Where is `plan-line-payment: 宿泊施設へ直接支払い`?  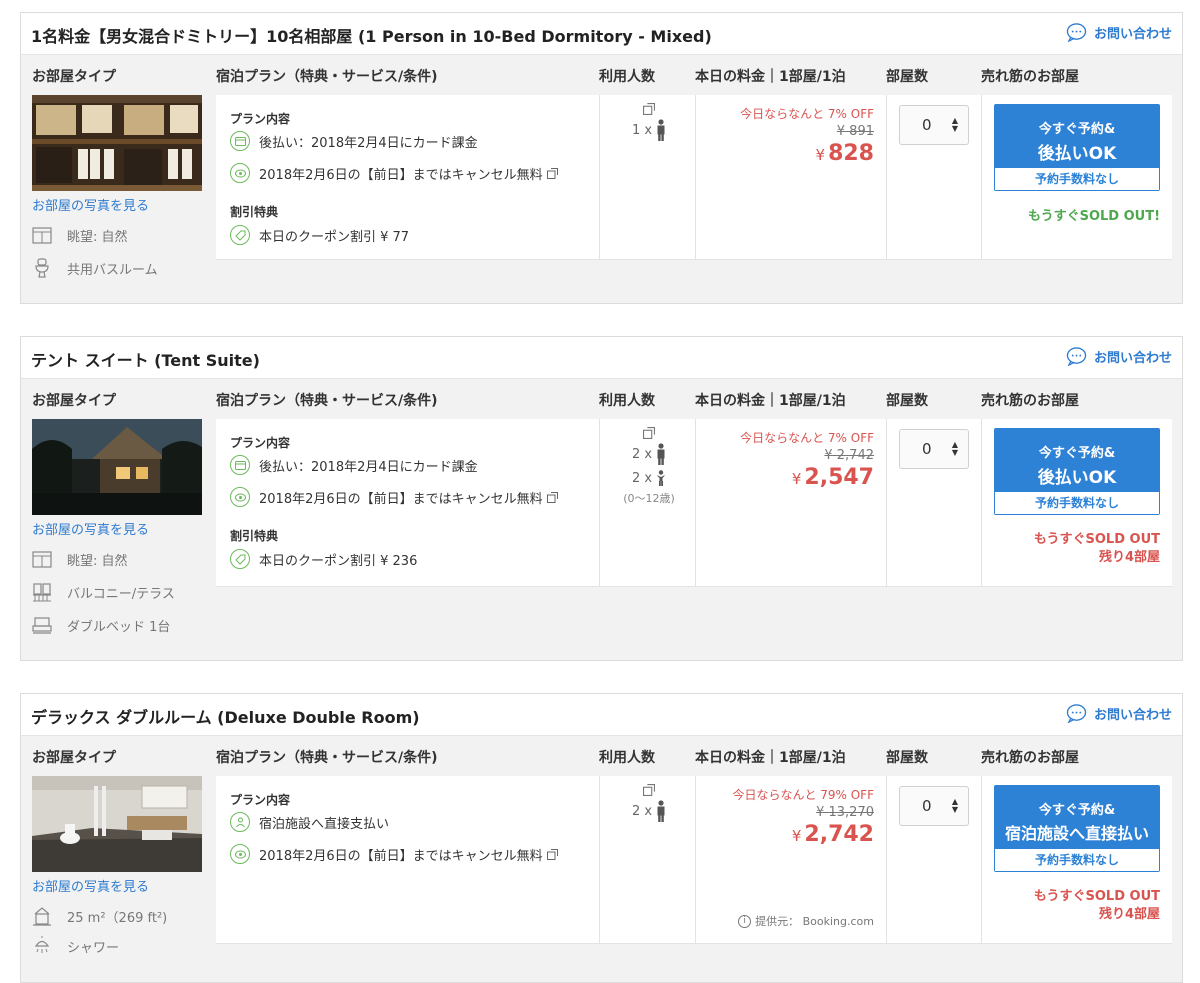
plan-line-payment: 宿泊施設へ直接支払い is located at coordinates (309, 822).